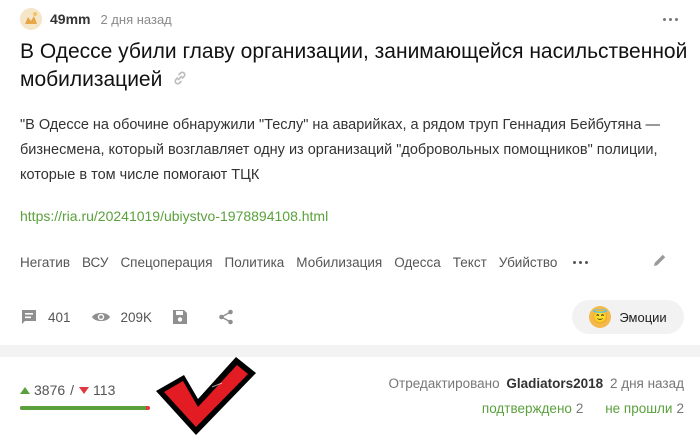 The height and width of the screenshot is (441, 700). What do you see at coordinates (554, 383) in the screenshot?
I see `editor-name: Gladiators2018` at bounding box center [554, 383].